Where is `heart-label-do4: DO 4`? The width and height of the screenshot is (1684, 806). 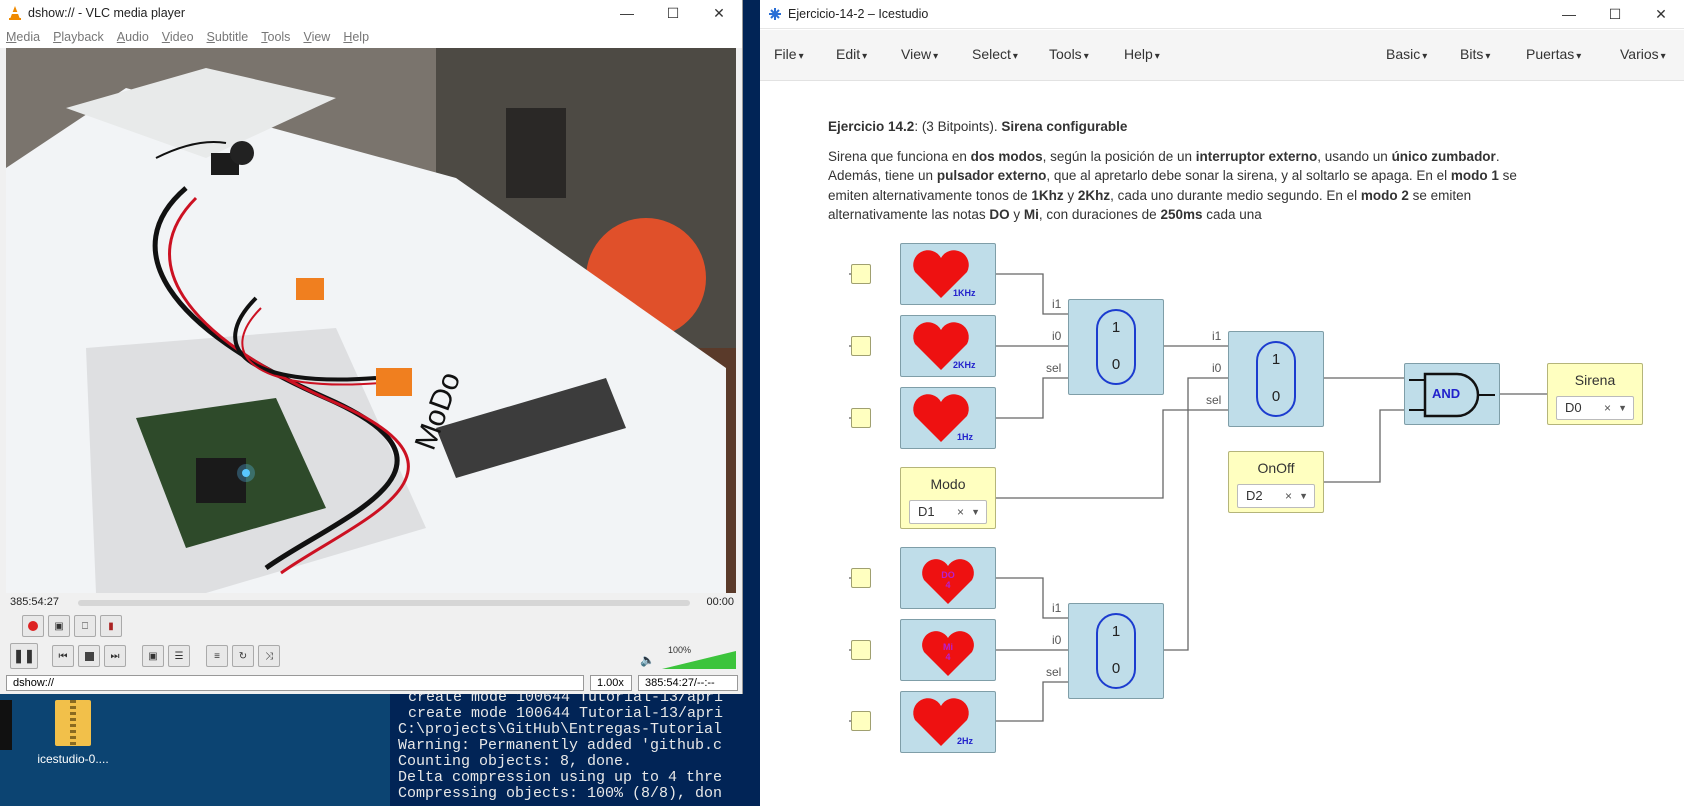
heart-label-do4: DO 4 is located at coordinates (948, 580).